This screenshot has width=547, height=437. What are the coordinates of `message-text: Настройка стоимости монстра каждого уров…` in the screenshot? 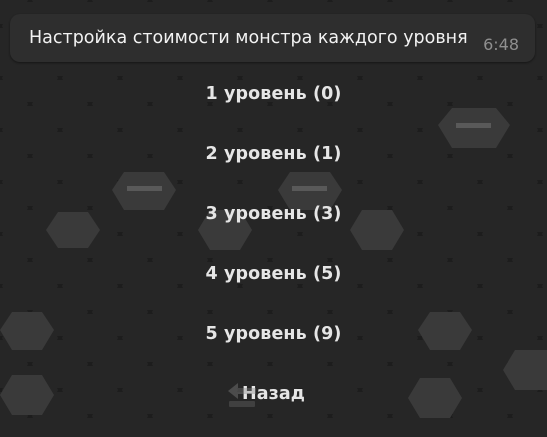 It's located at (248, 38).